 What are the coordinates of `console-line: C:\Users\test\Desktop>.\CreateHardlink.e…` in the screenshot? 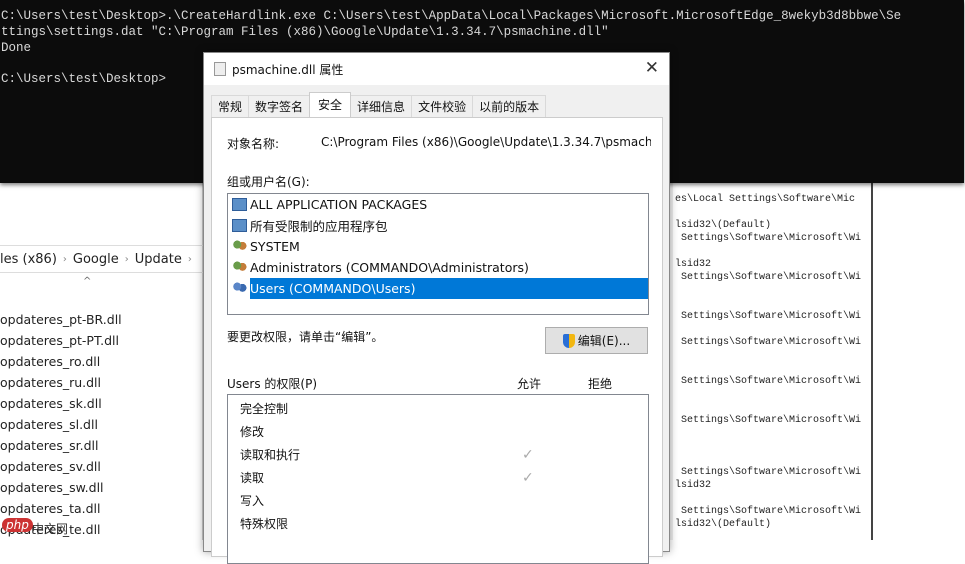 It's located at (451, 16).